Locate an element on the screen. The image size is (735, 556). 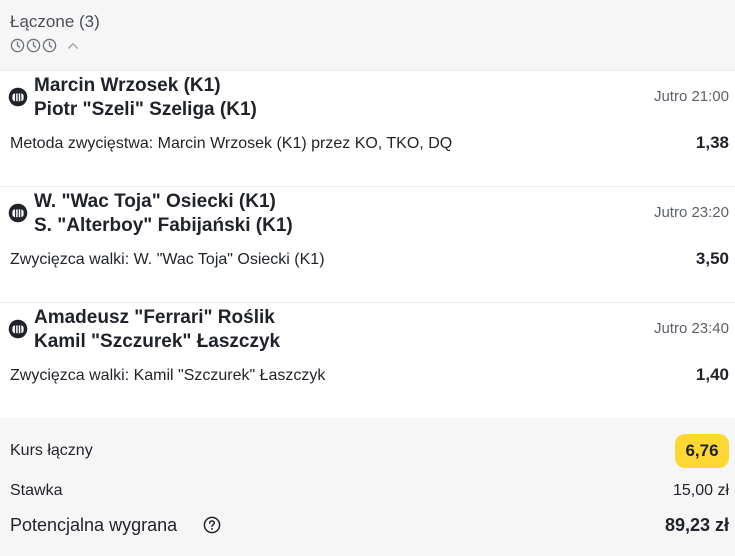
event-time: Jutro 21:00 is located at coordinates (691, 96).